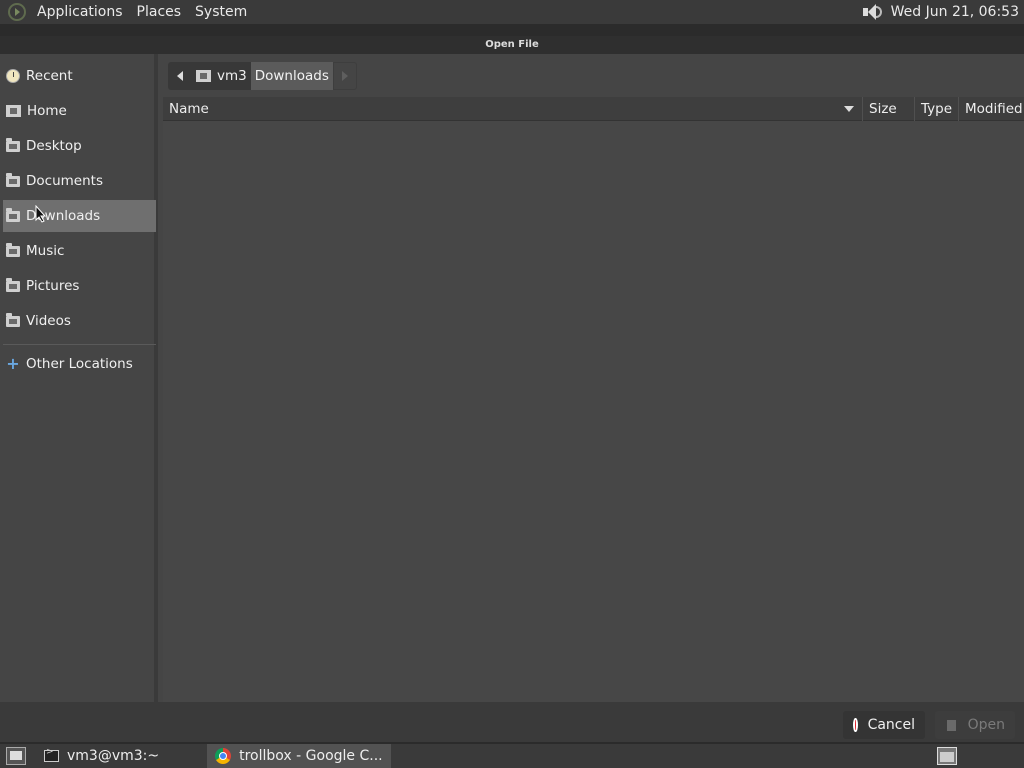 The height and width of the screenshot is (768, 1024). I want to click on volume-icon, so click(872, 12).